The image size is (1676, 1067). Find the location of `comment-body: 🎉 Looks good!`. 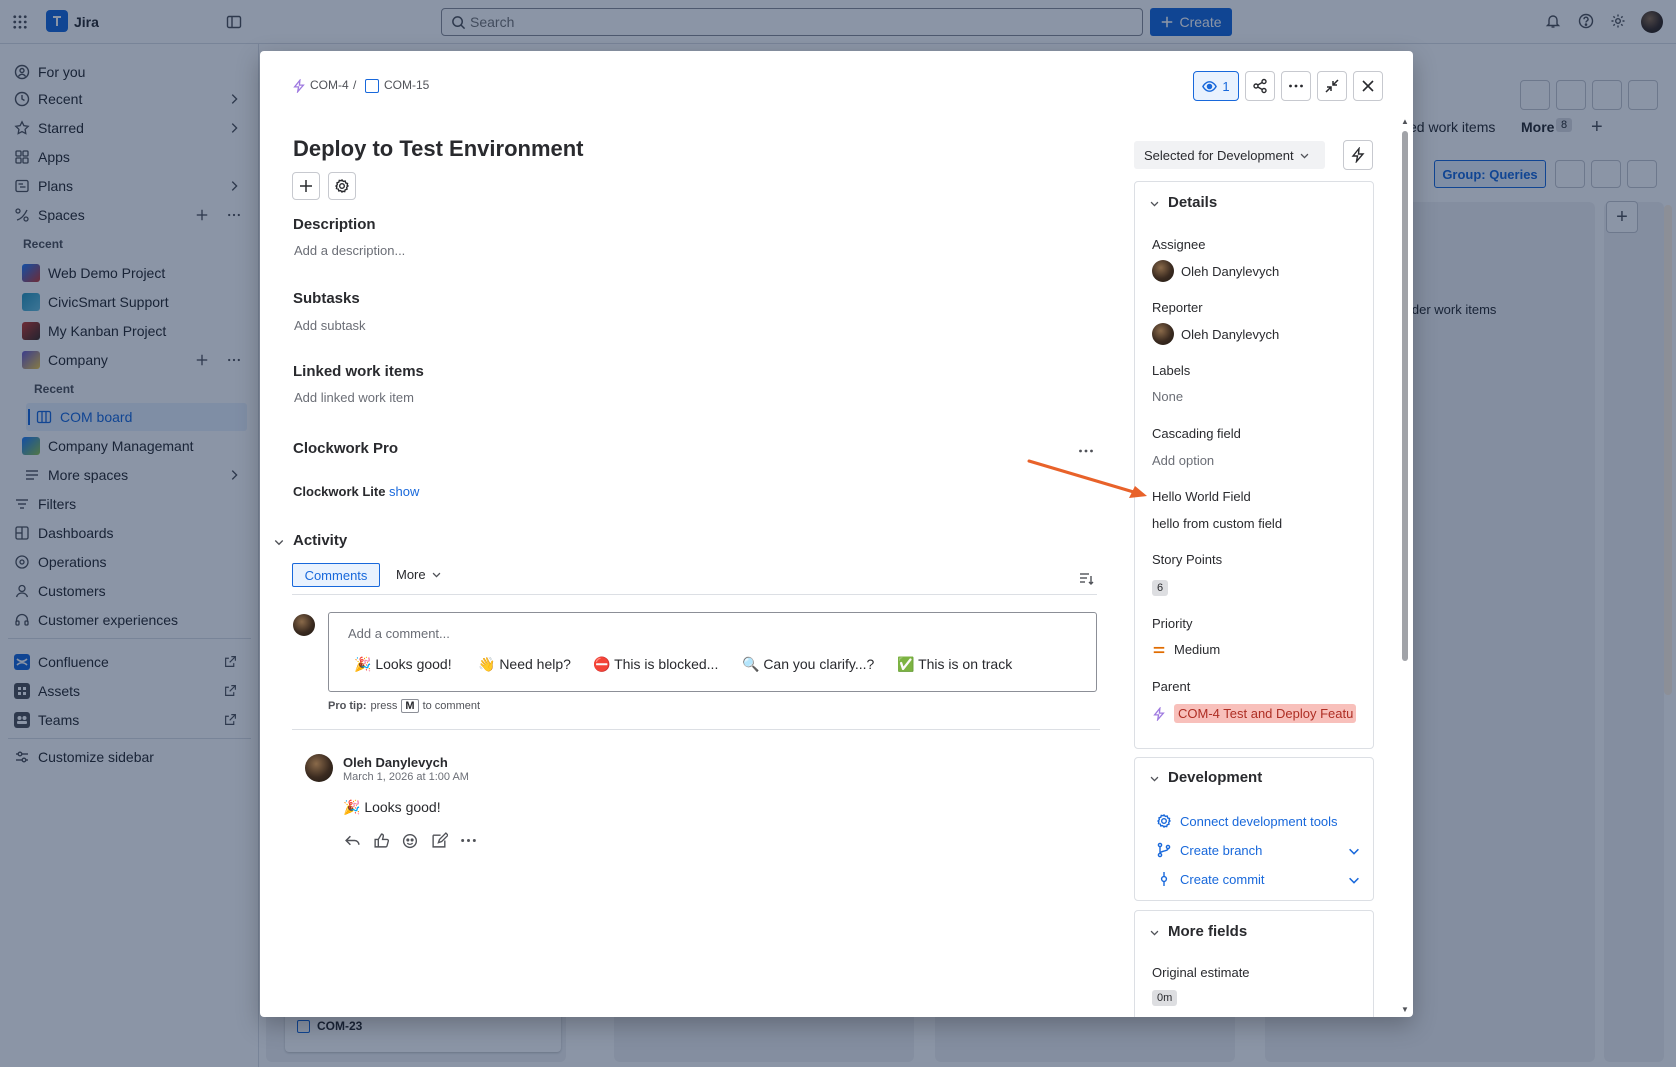

comment-body: 🎉 Looks good! is located at coordinates (392, 807).